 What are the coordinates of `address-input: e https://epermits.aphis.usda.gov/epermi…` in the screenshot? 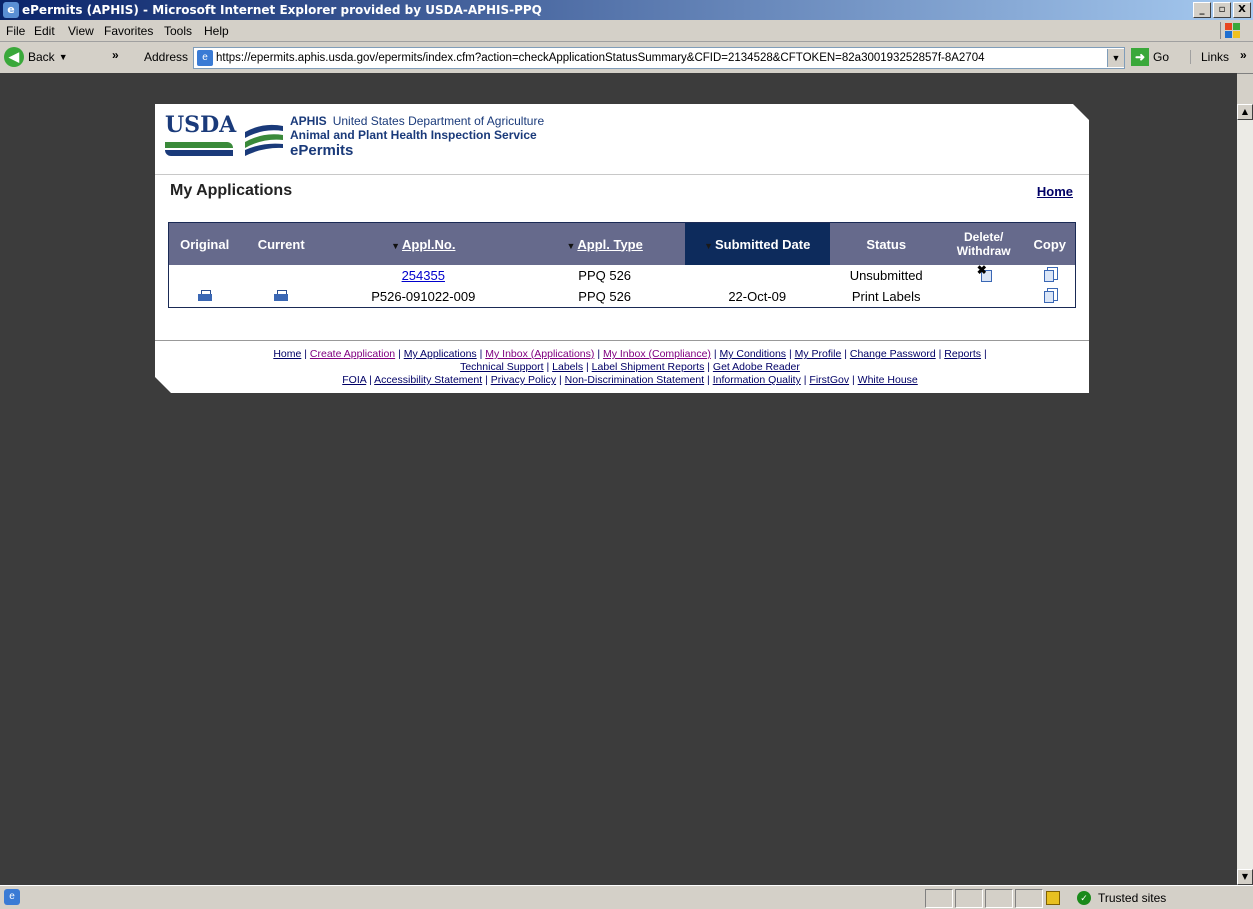 It's located at (659, 58).